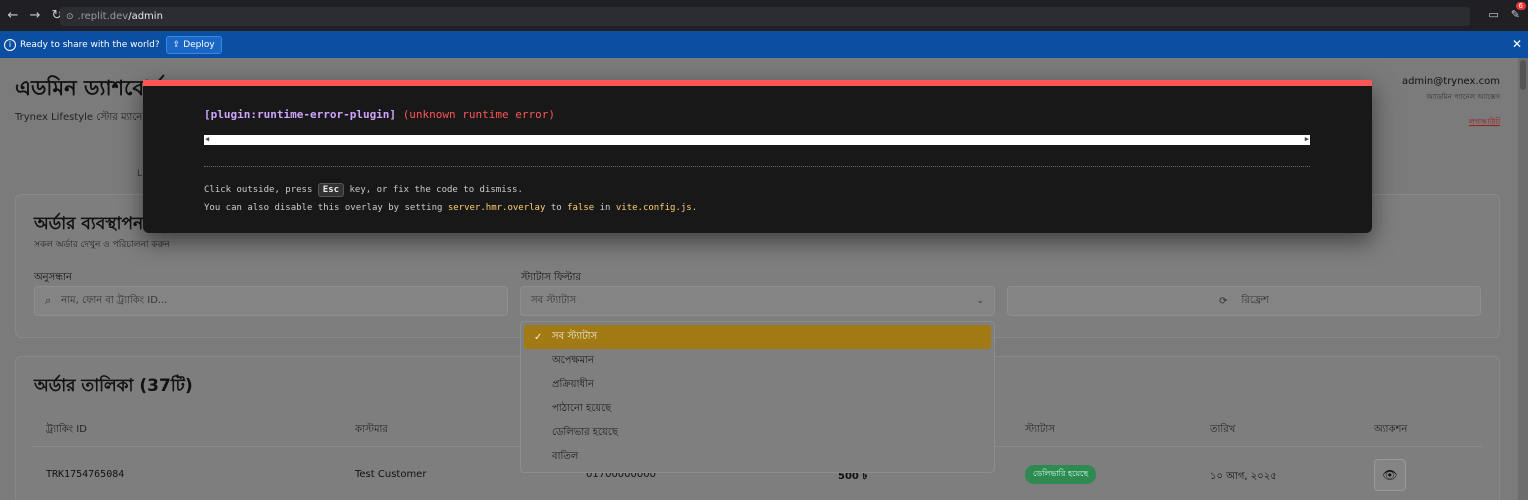  I want to click on page-subtitle: Trynex Lifestyle স্টোর ম্যানে, so click(79, 117).